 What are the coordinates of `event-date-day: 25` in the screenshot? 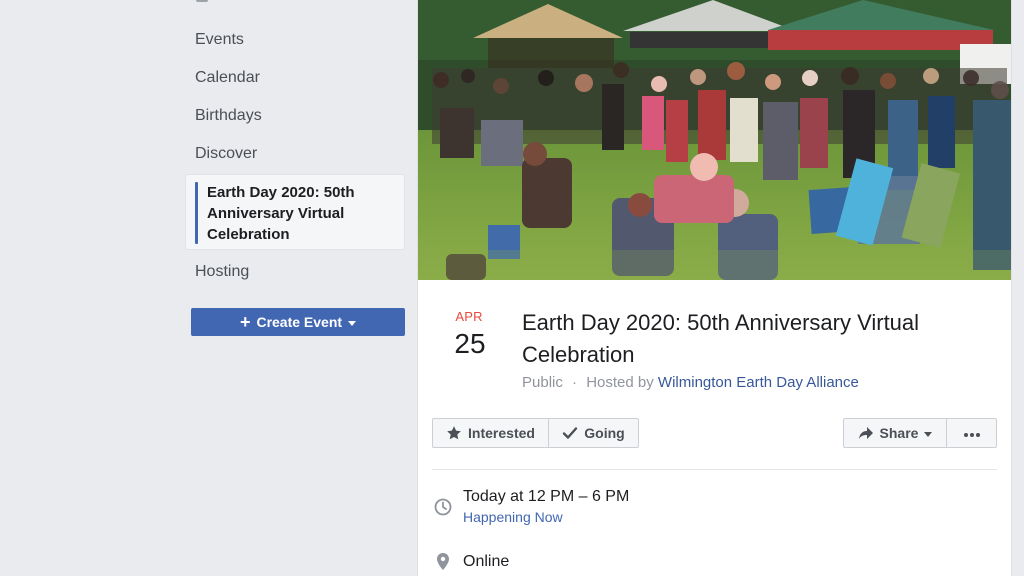 It's located at (470, 343).